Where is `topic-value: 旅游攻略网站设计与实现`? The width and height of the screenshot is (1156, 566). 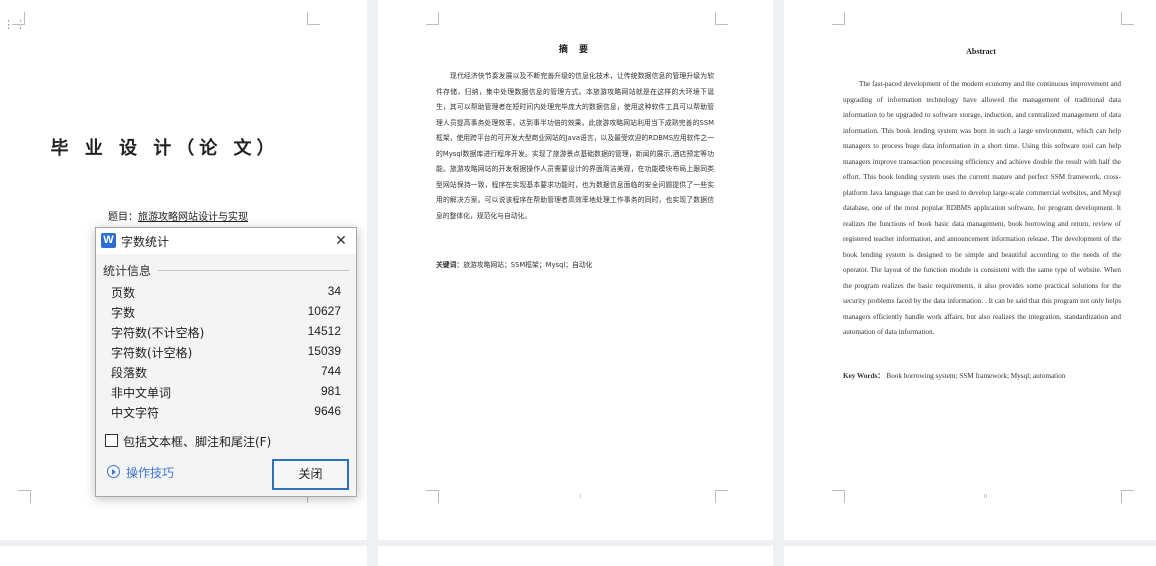 topic-value: 旅游攻略网站设计与实现 is located at coordinates (193, 217).